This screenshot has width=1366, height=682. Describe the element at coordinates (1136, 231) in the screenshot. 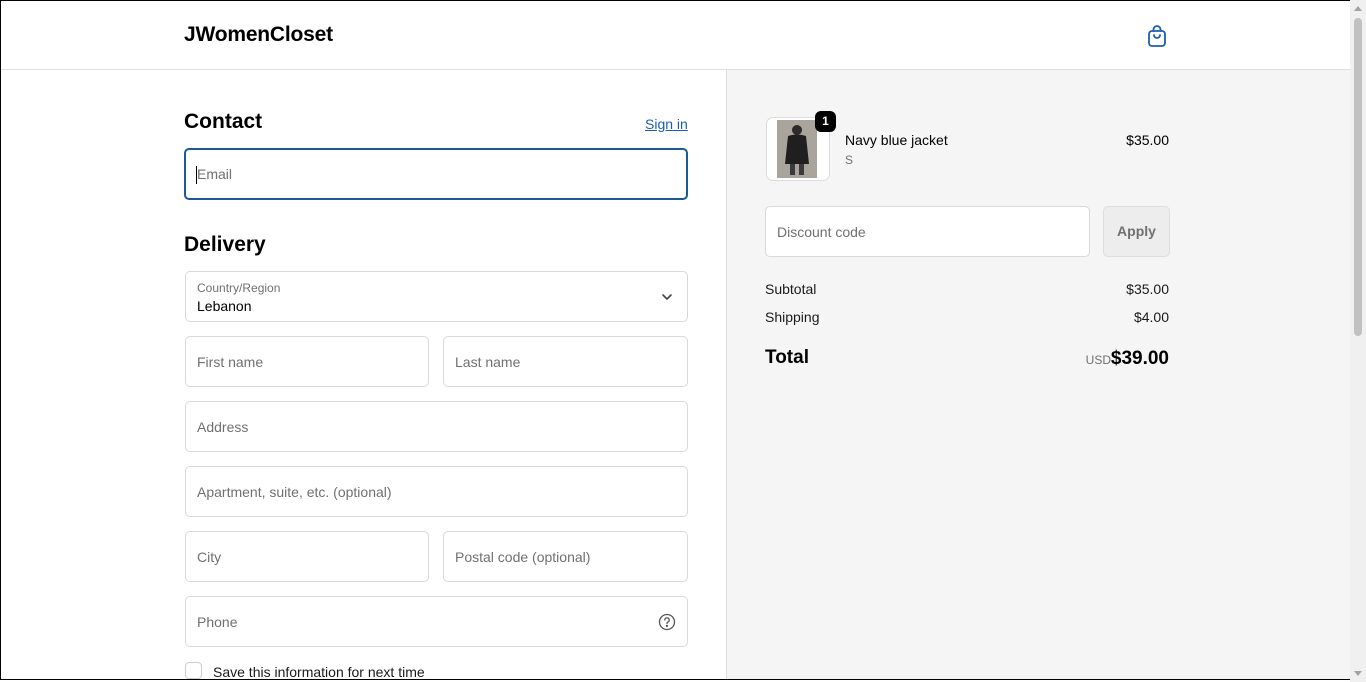

I see `apply-discount-button: Apply` at that location.